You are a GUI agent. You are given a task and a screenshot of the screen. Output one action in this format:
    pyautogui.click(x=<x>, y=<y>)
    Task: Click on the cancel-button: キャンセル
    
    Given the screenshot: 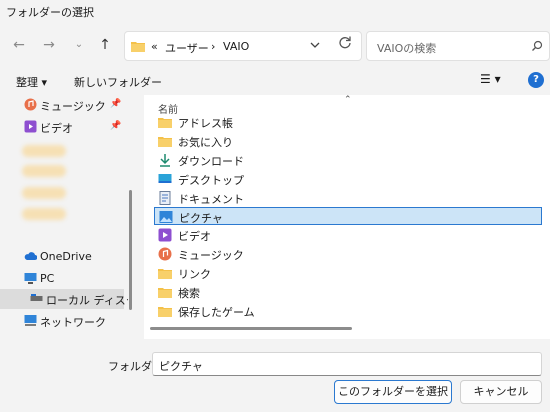 What is the action you would take?
    pyautogui.click(x=501, y=392)
    